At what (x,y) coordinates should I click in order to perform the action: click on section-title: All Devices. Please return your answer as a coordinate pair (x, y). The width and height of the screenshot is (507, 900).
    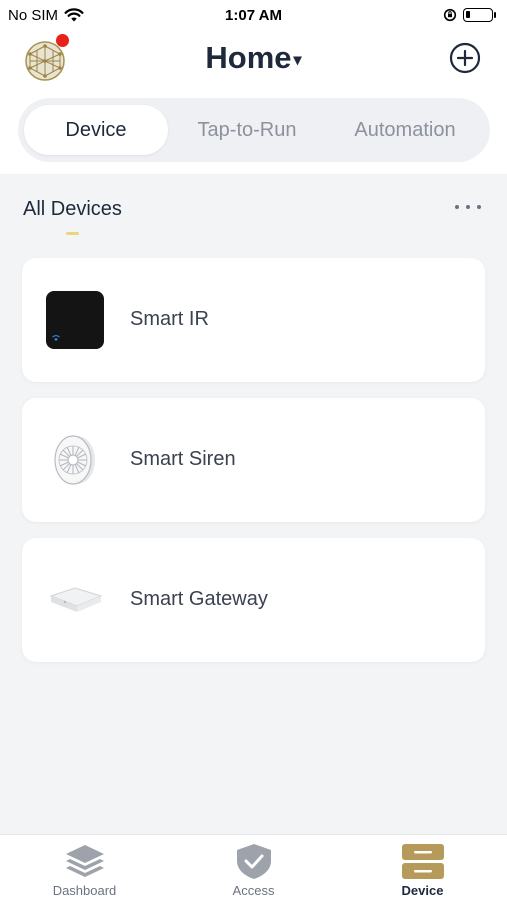
    Looking at the image, I should click on (72, 209).